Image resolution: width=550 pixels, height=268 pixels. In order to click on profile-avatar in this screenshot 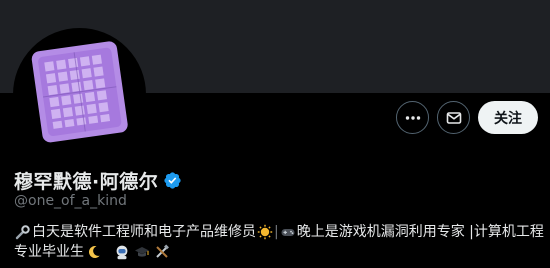, I will do `click(79, 94)`.